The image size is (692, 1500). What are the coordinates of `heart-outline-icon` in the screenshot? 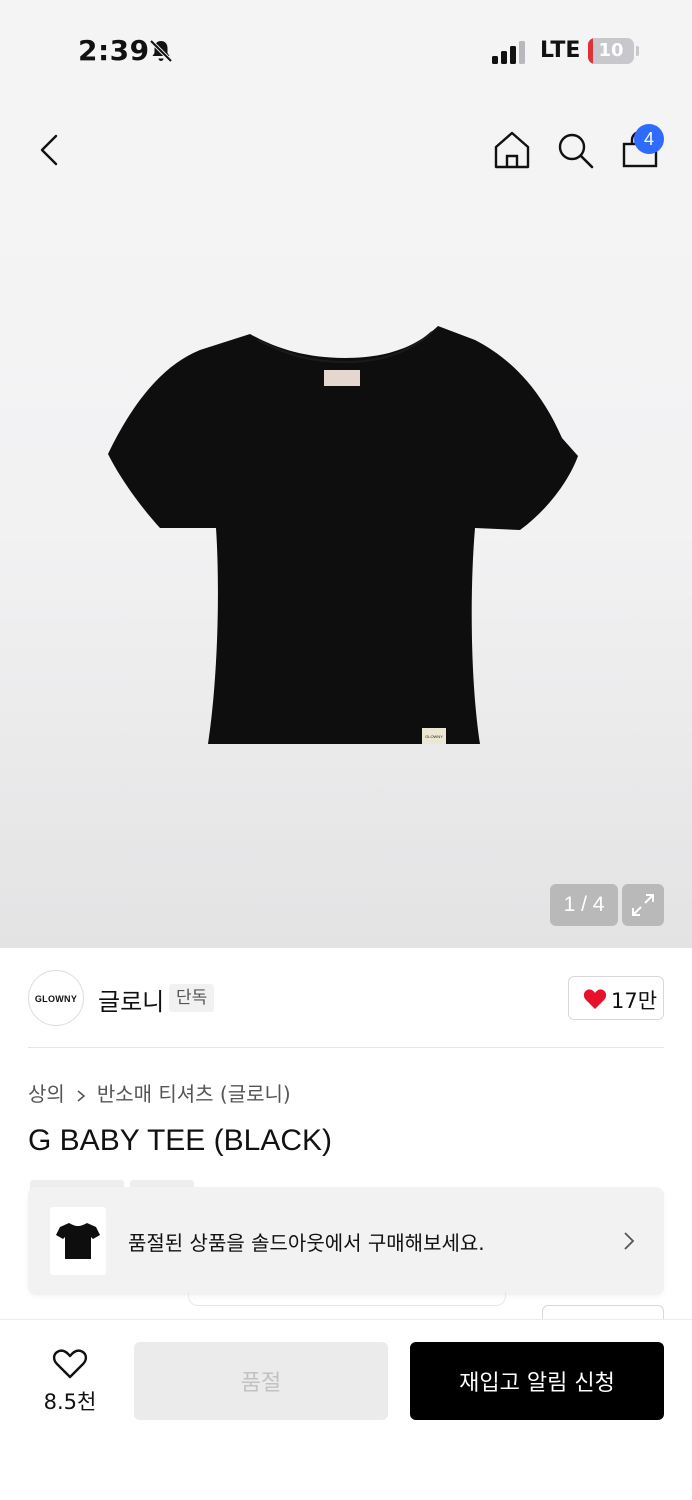 It's located at (70, 1364).